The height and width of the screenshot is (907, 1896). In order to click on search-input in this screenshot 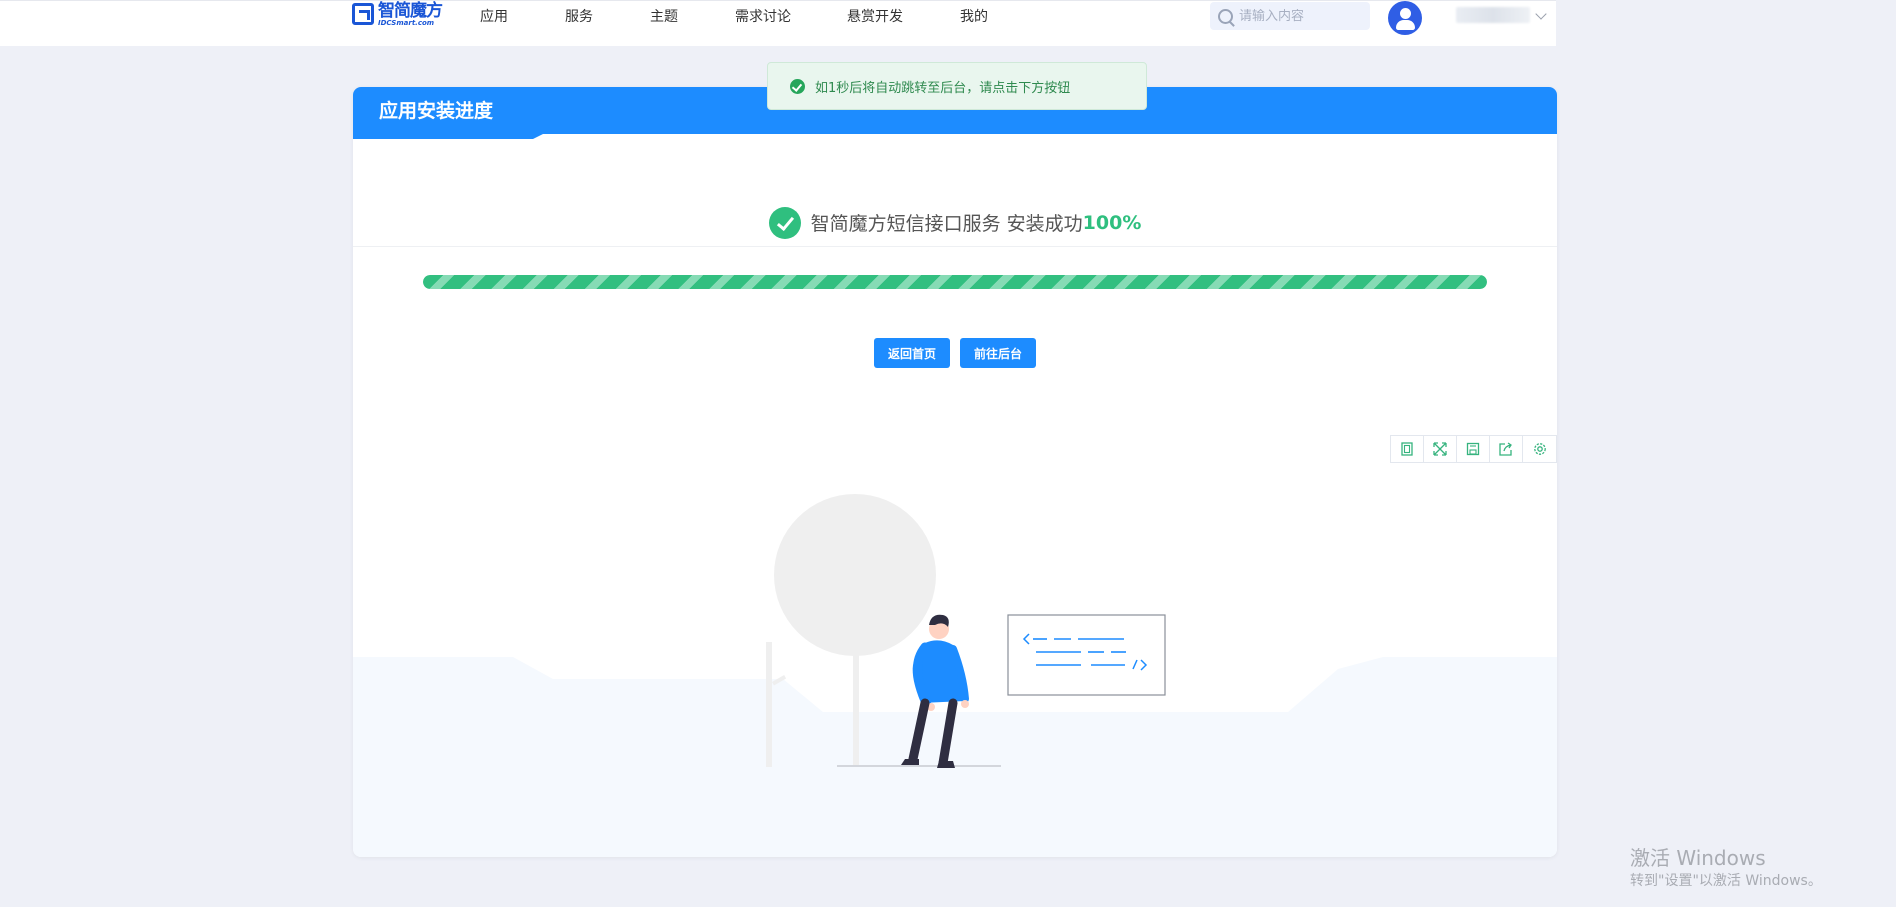, I will do `click(1299, 16)`.